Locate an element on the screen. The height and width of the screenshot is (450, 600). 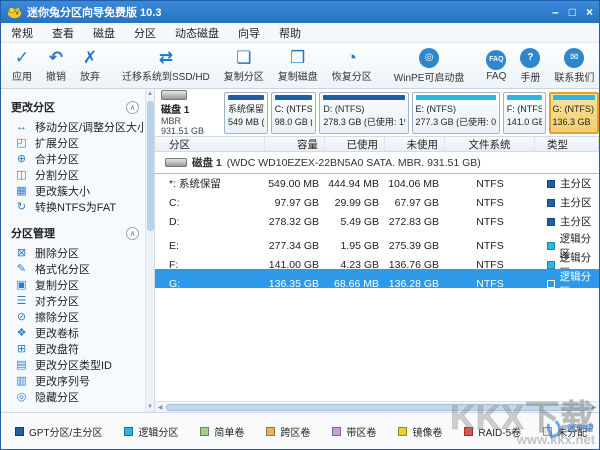
menu-bar: 常规 查看 磁盘 分区 动态磁盘 向导 帮助 is located at coordinates (300, 33).